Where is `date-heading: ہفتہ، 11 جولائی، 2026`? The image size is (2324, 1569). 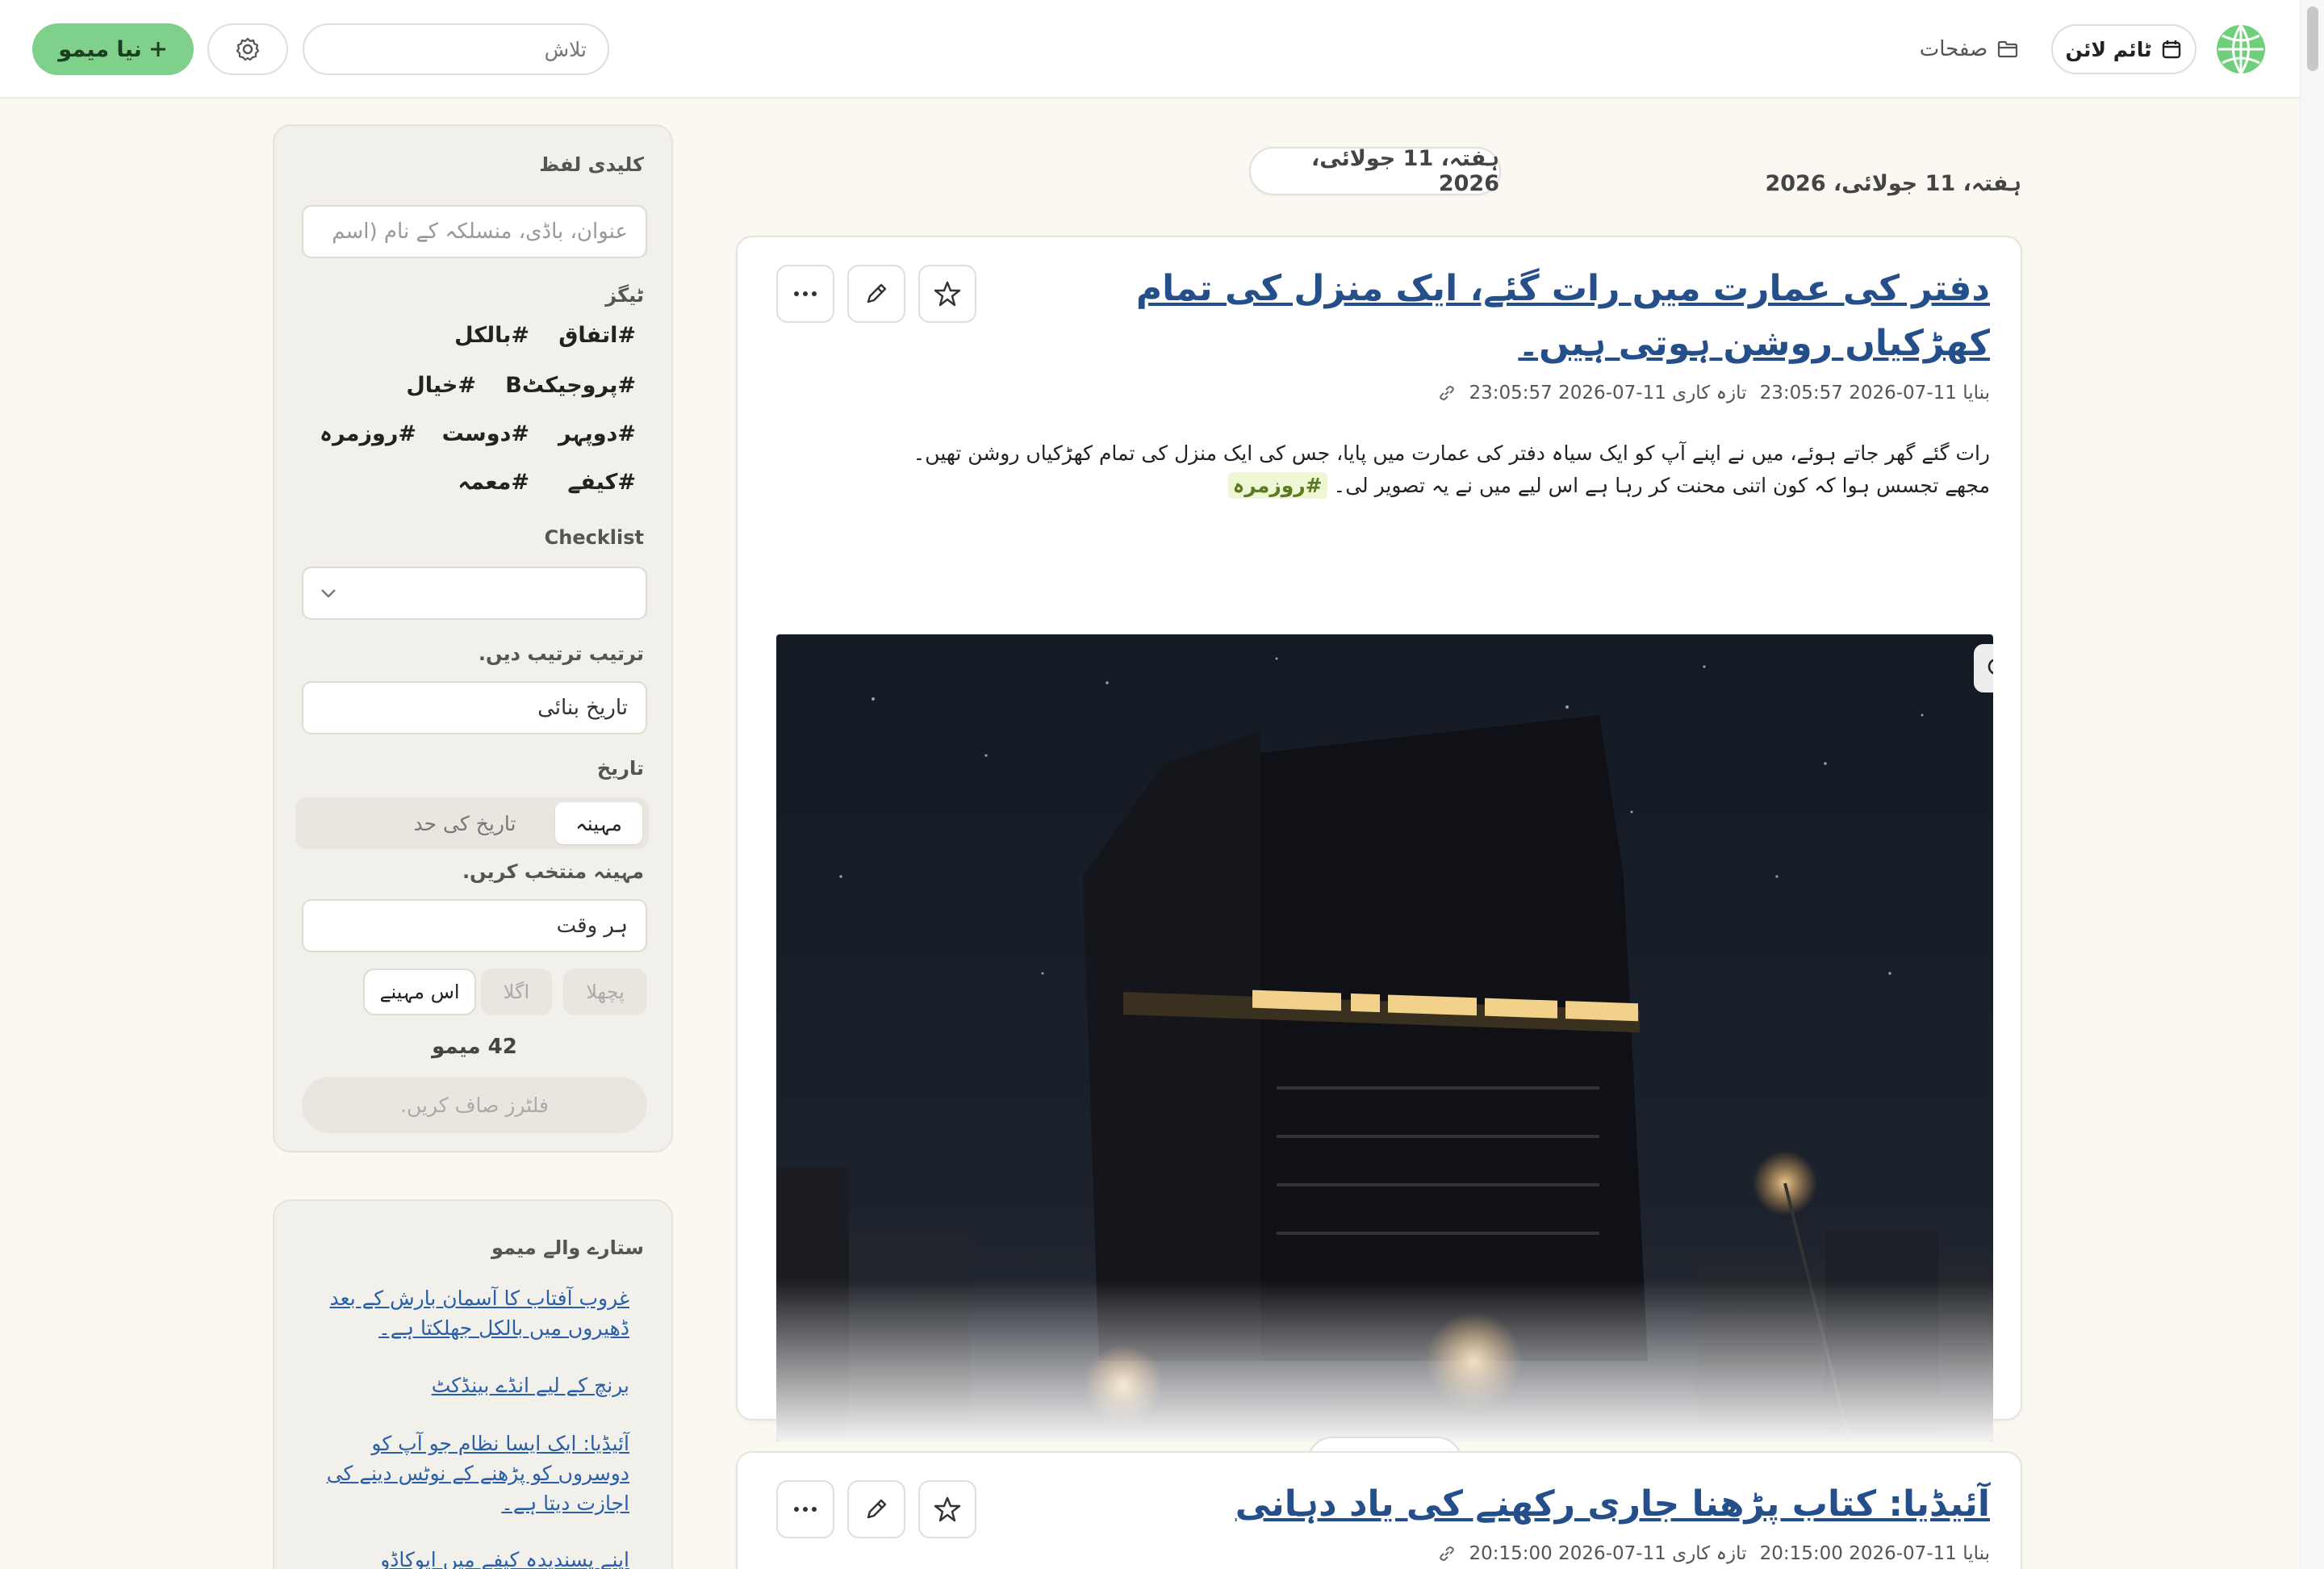 date-heading: ہفتہ، 11 جولائی، 2026 is located at coordinates (1893, 183).